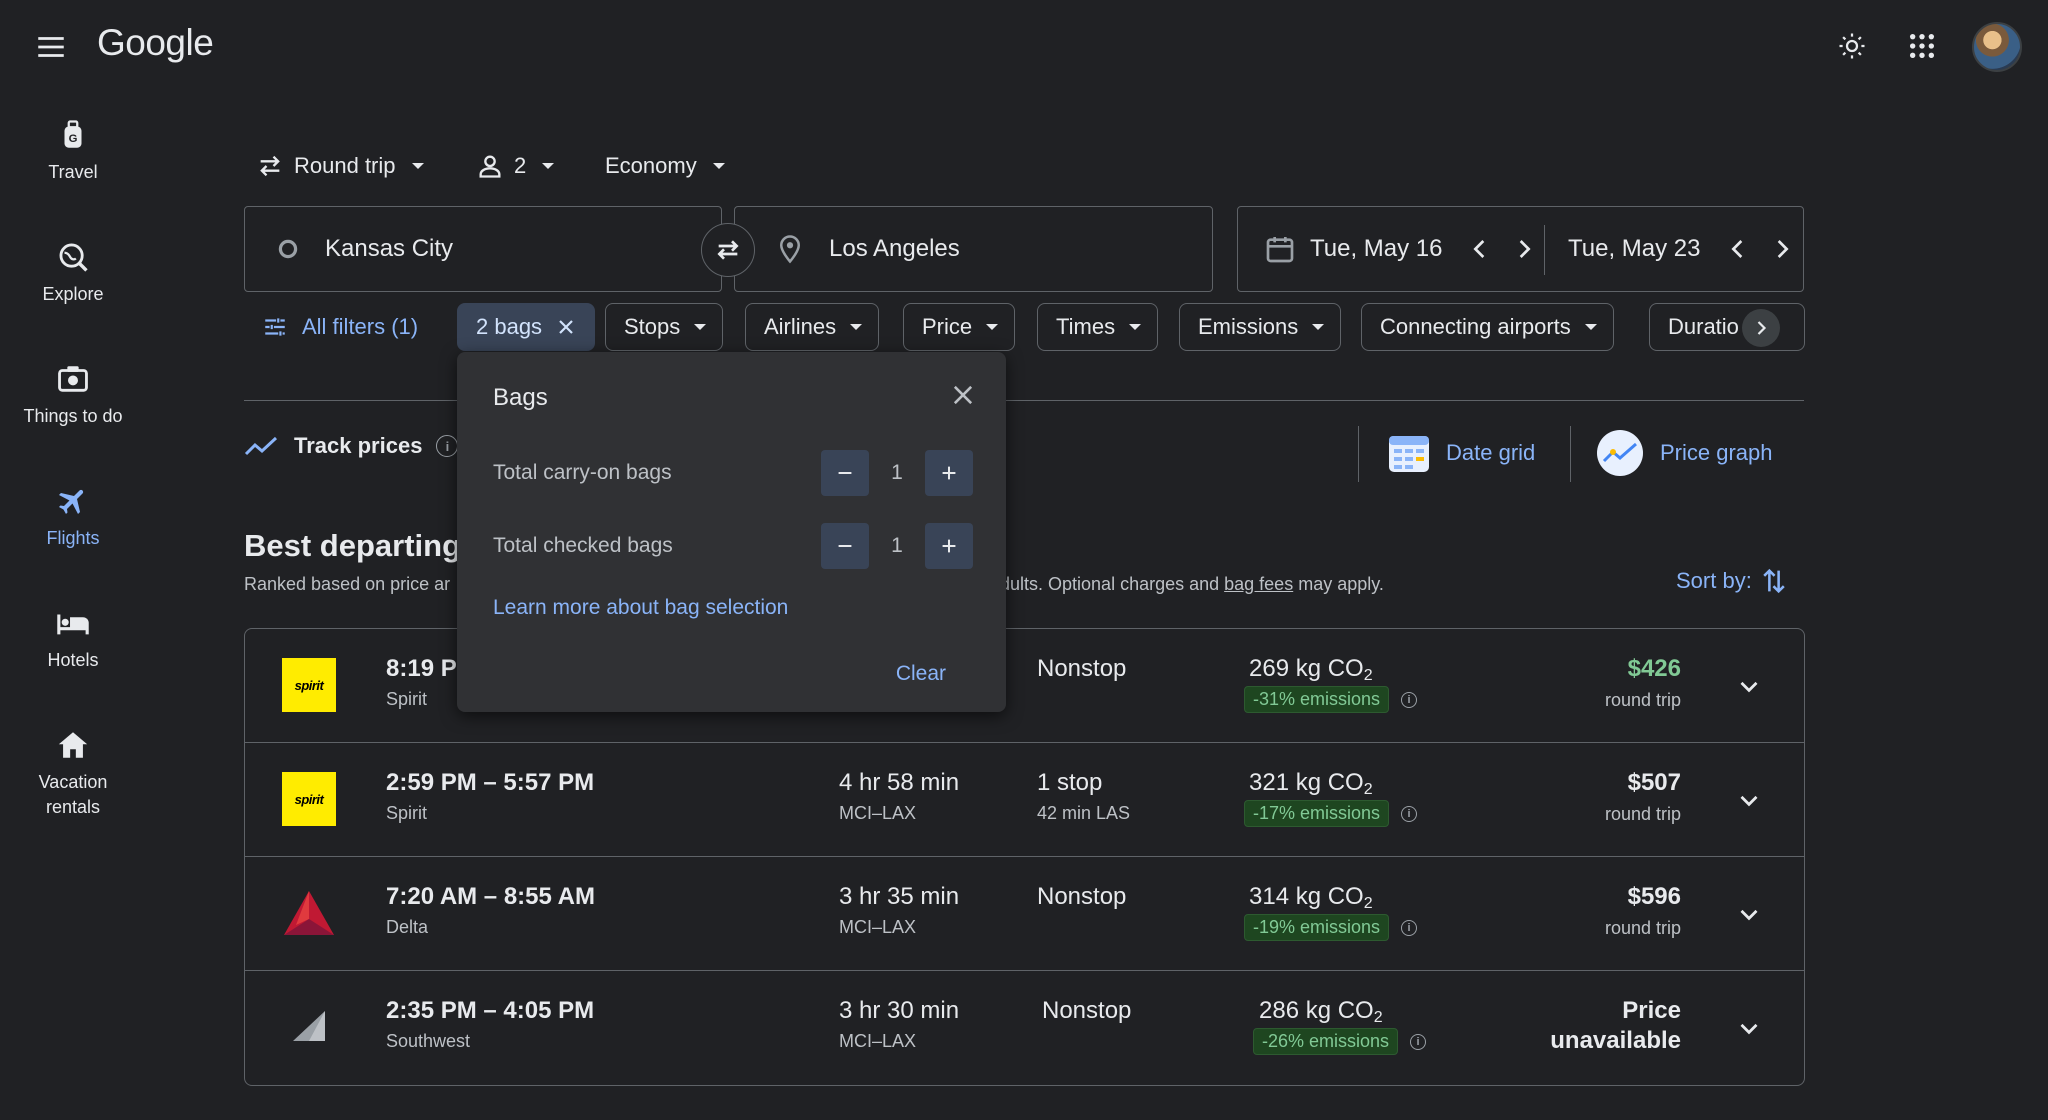 This screenshot has height=1120, width=2048. What do you see at coordinates (664, 327) in the screenshot?
I see `stops-filter-chip: Stops` at bounding box center [664, 327].